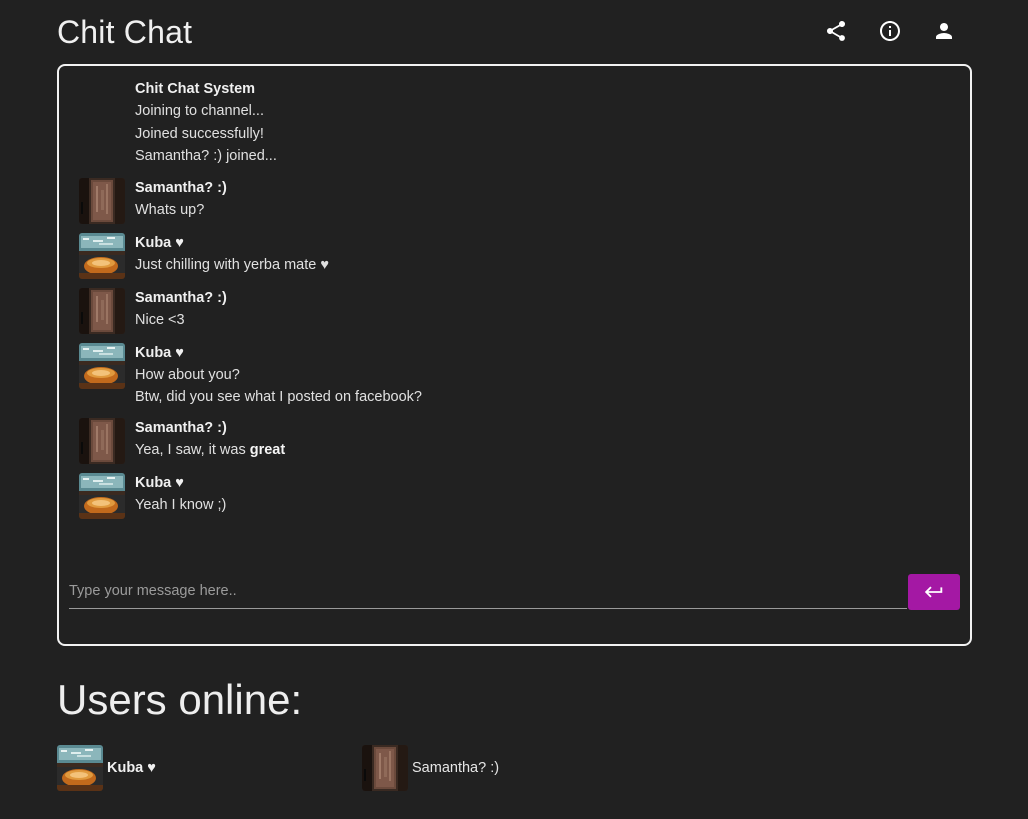 This screenshot has height=819, width=1028. I want to click on info-icon, so click(890, 31).